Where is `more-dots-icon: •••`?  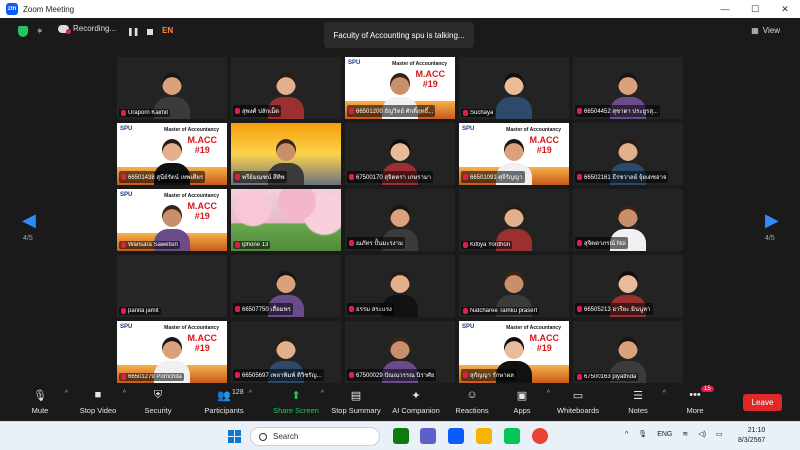 more-dots-icon: ••• is located at coordinates (695, 395).